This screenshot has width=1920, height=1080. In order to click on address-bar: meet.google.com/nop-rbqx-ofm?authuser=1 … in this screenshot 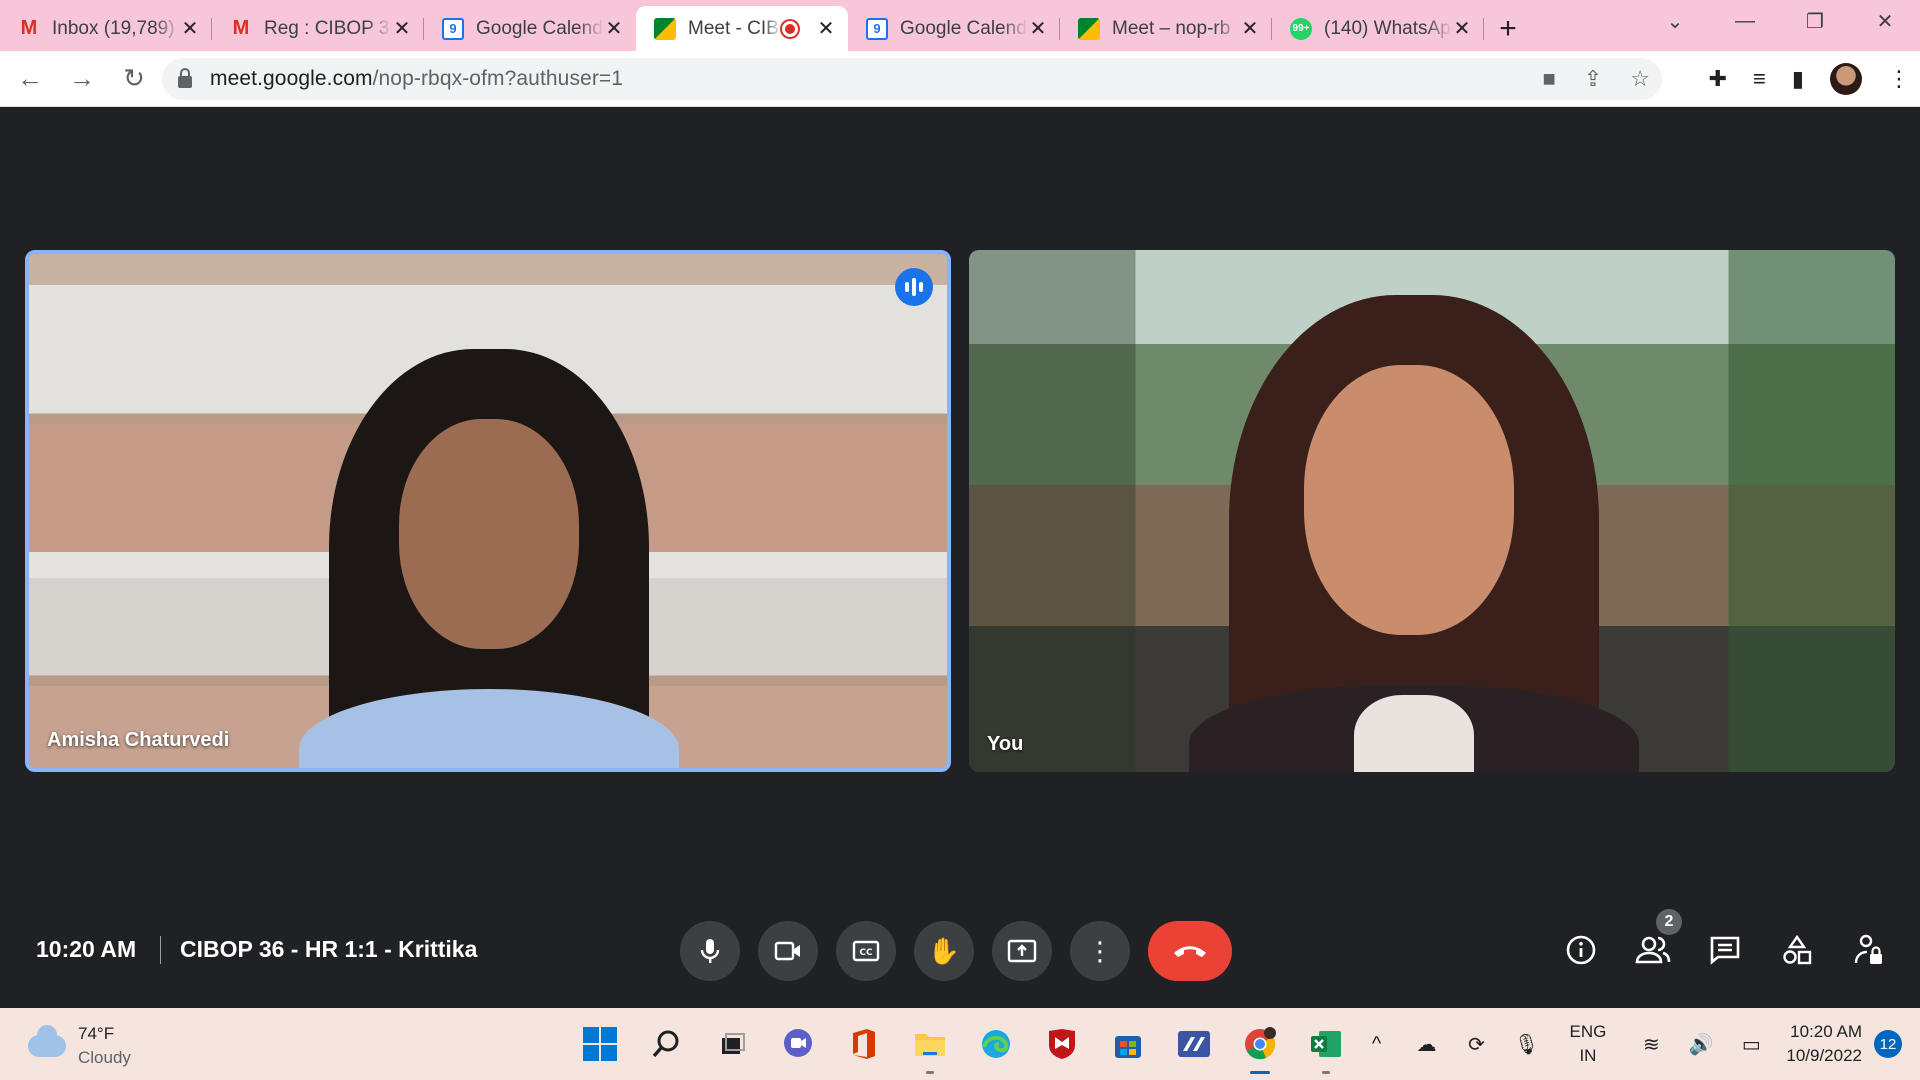, I will do `click(912, 78)`.